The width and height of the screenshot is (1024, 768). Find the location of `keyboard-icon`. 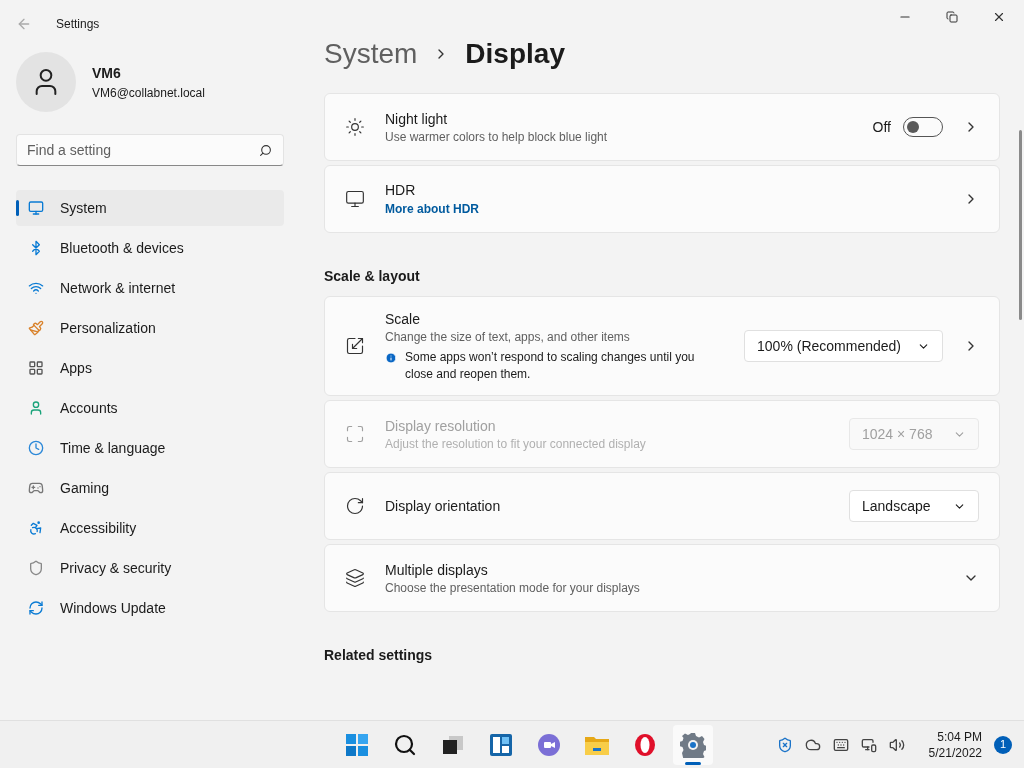

keyboard-icon is located at coordinates (840, 744).